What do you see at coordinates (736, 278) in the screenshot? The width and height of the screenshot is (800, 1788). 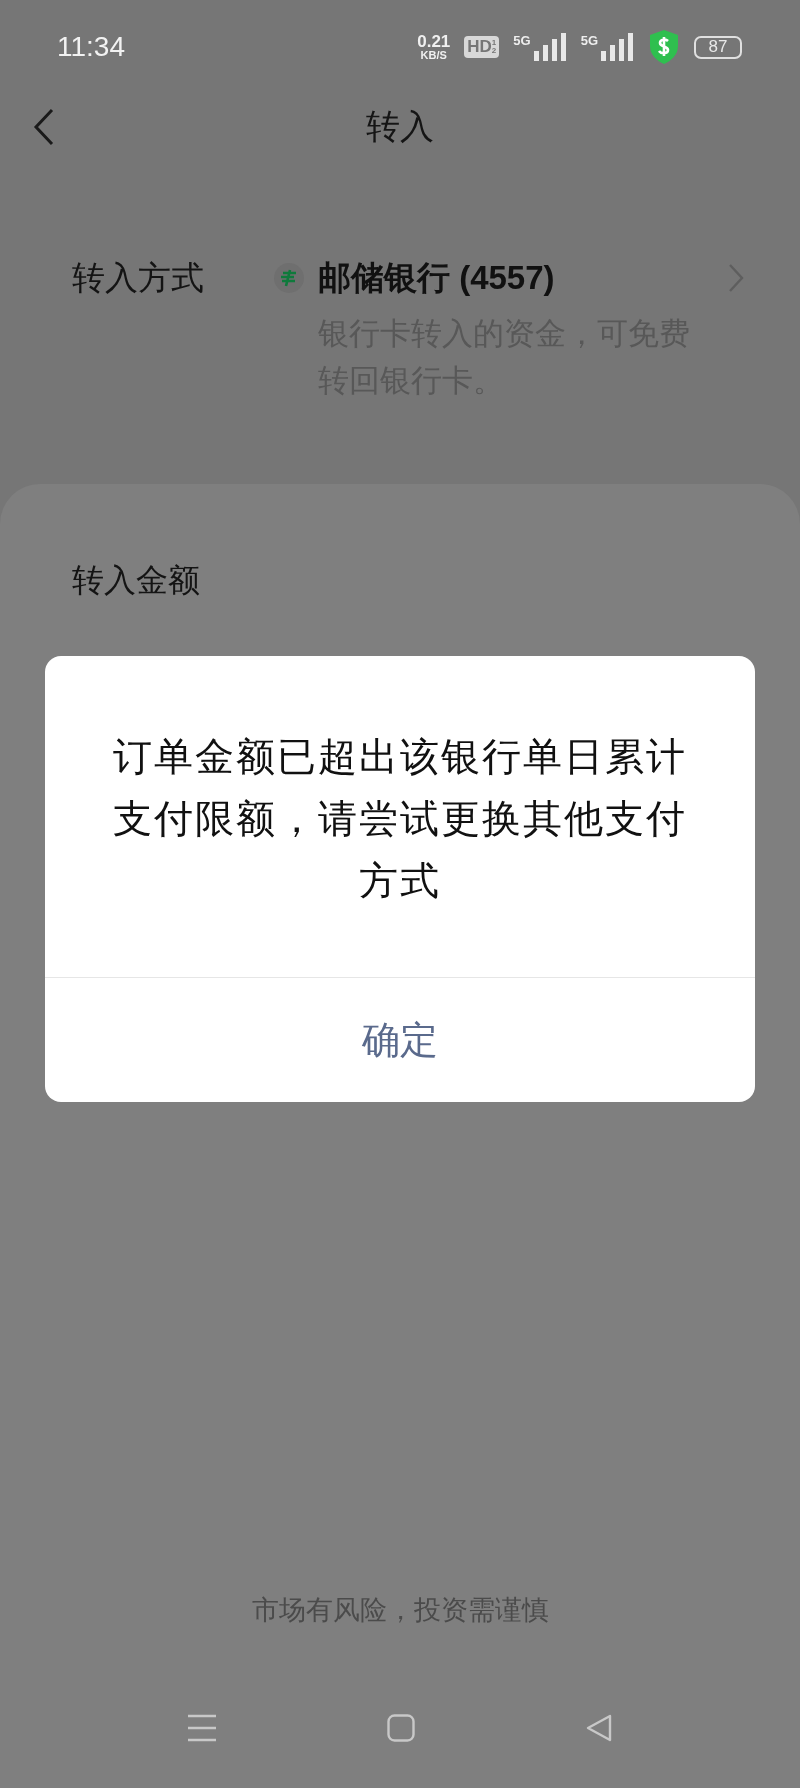 I see `chevron-right-icon` at bounding box center [736, 278].